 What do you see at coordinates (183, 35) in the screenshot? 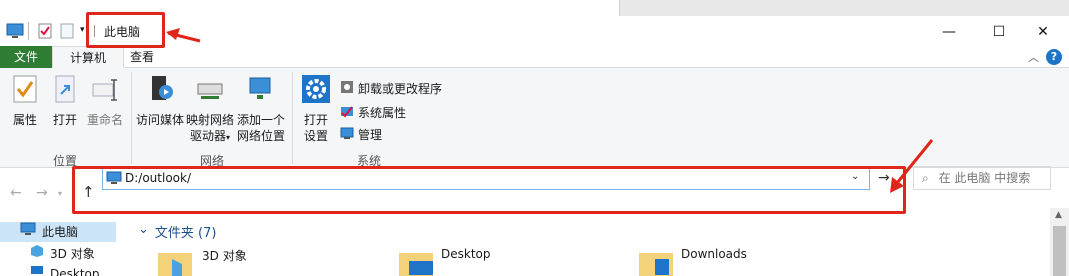
I see `annotation-arrow-title` at bounding box center [183, 35].